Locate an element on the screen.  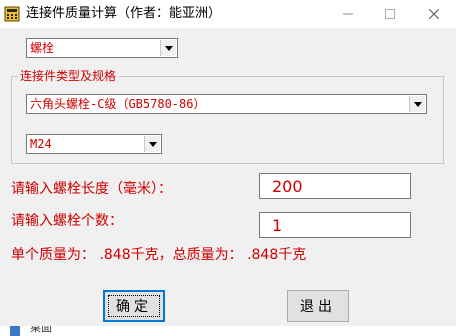
standard-select: 六角头螺栓-C级（GB5780-86） is located at coordinates (226, 104).